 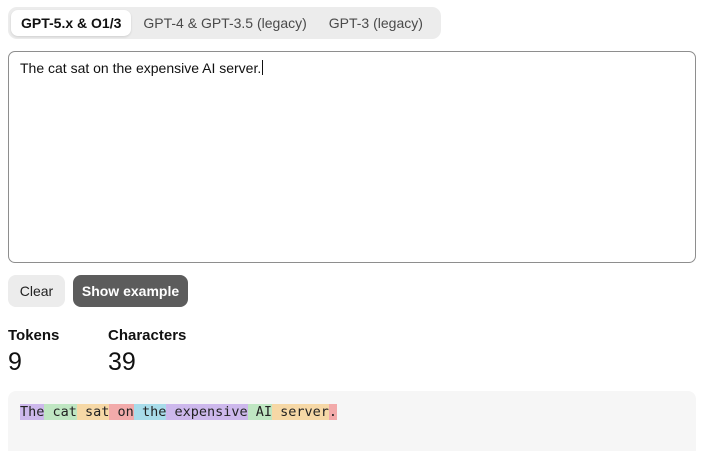 What do you see at coordinates (60, 412) in the screenshot?
I see `token-chip: cat` at bounding box center [60, 412].